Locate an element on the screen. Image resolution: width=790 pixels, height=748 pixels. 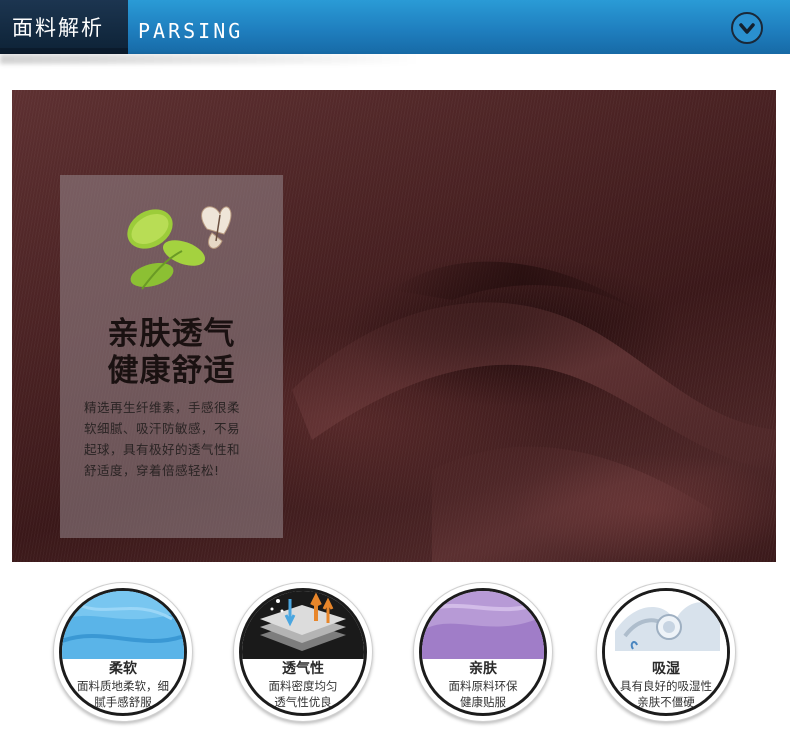
description-line: 起球，具有极好的透气性和 is located at coordinates (162, 449).